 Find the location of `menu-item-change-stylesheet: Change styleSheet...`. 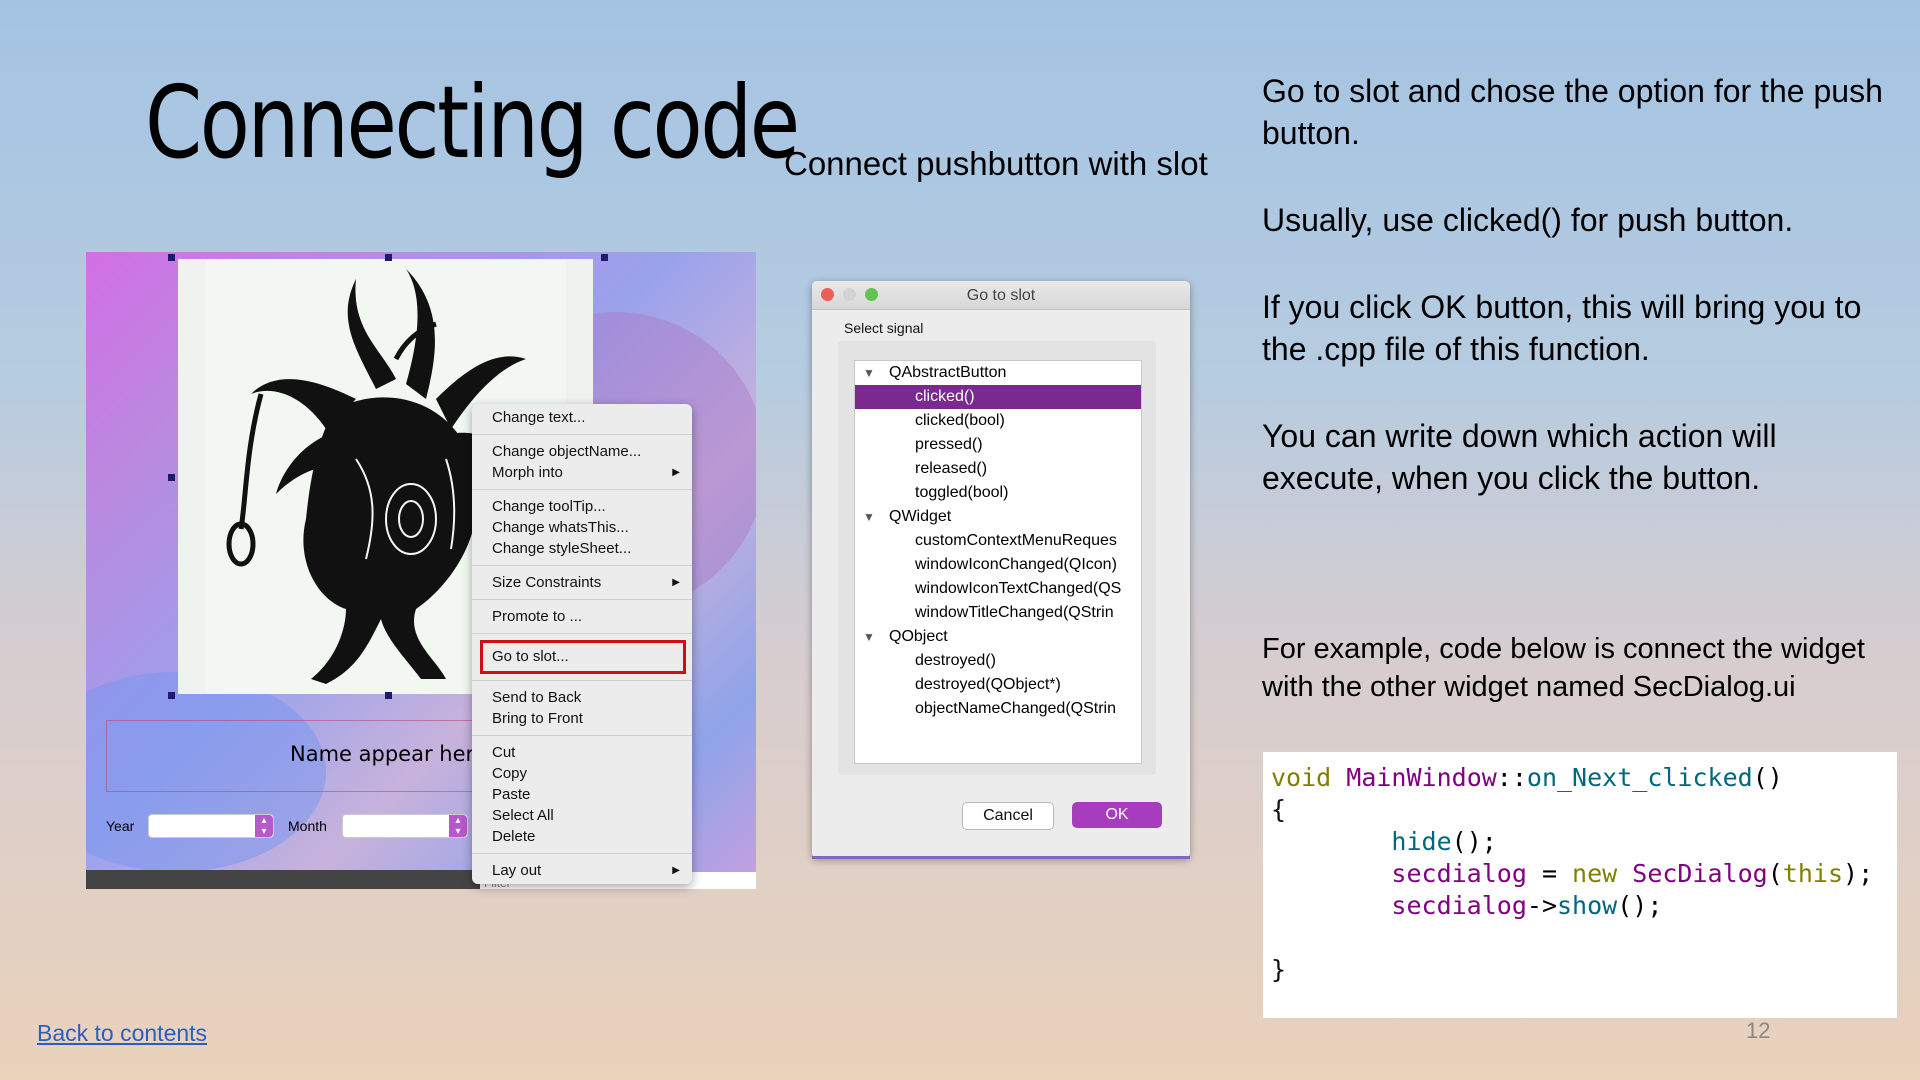

menu-item-change-stylesheet: Change styleSheet... is located at coordinates (582, 548).